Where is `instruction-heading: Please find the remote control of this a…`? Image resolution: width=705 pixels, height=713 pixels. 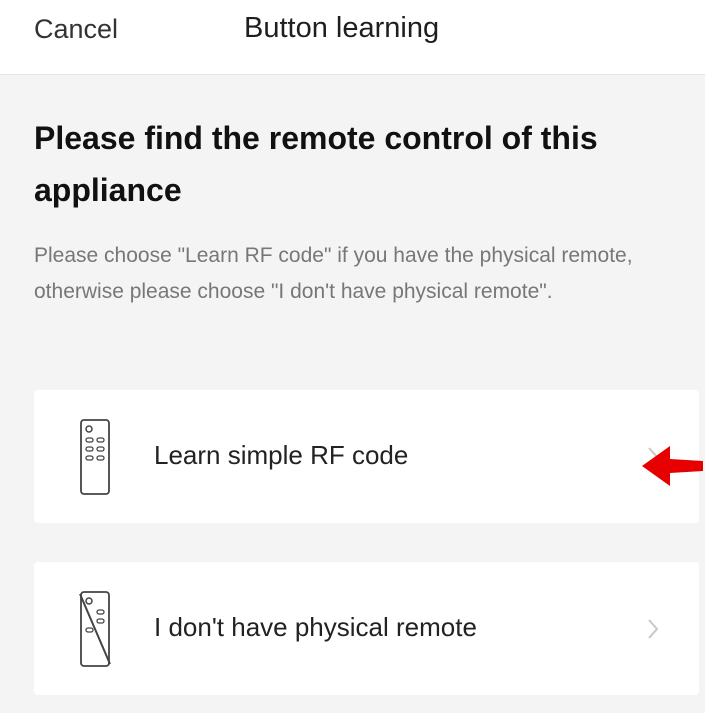 instruction-heading: Please find the remote control of this a… is located at coordinates (316, 164).